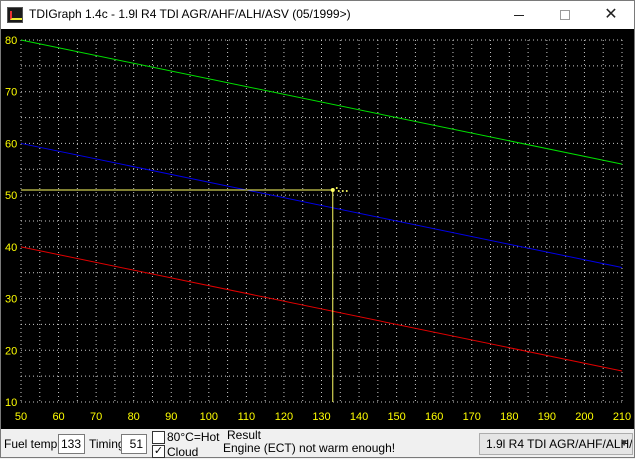 The image size is (635, 459). Describe the element at coordinates (332, 189) in the screenshot. I see `cursor-point` at that location.